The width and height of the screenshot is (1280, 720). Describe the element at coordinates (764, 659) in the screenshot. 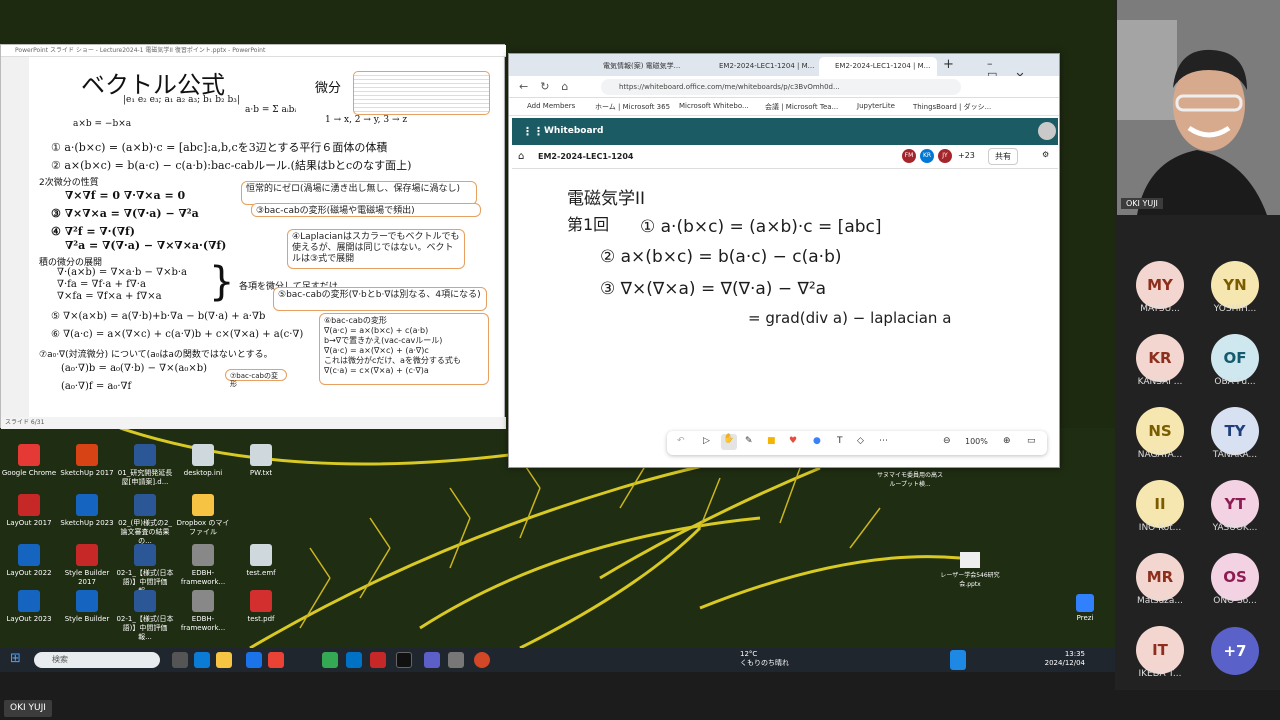

I see `weather-widget: 12°C くもりのち晴れ` at that location.